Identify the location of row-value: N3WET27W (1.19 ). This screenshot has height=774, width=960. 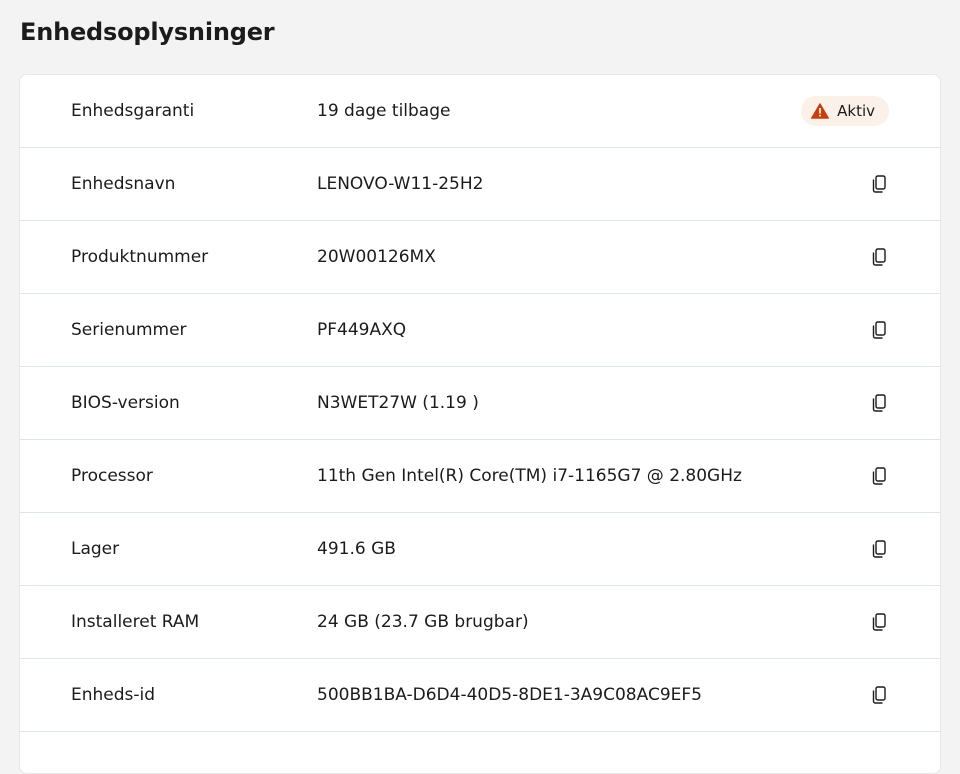
(398, 403).